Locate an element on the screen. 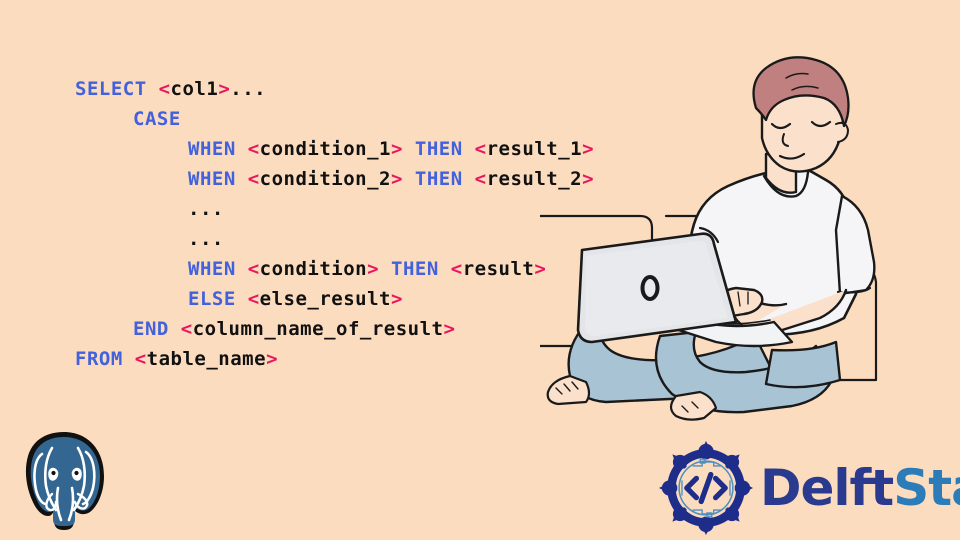 The image size is (960, 540). code-token-identifier: condition_2 is located at coordinates (325, 179).